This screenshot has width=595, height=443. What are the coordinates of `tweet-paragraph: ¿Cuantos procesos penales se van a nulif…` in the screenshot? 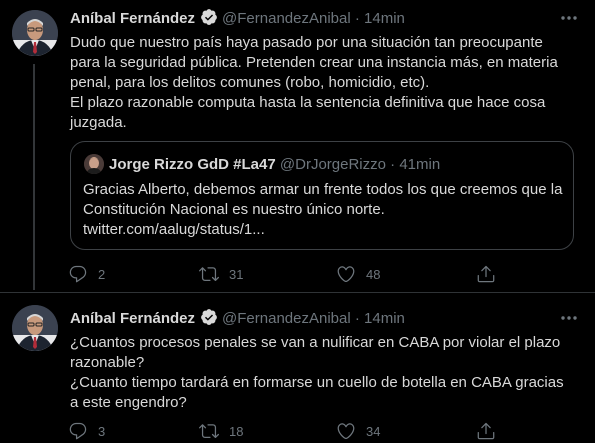 It's located at (315, 352).